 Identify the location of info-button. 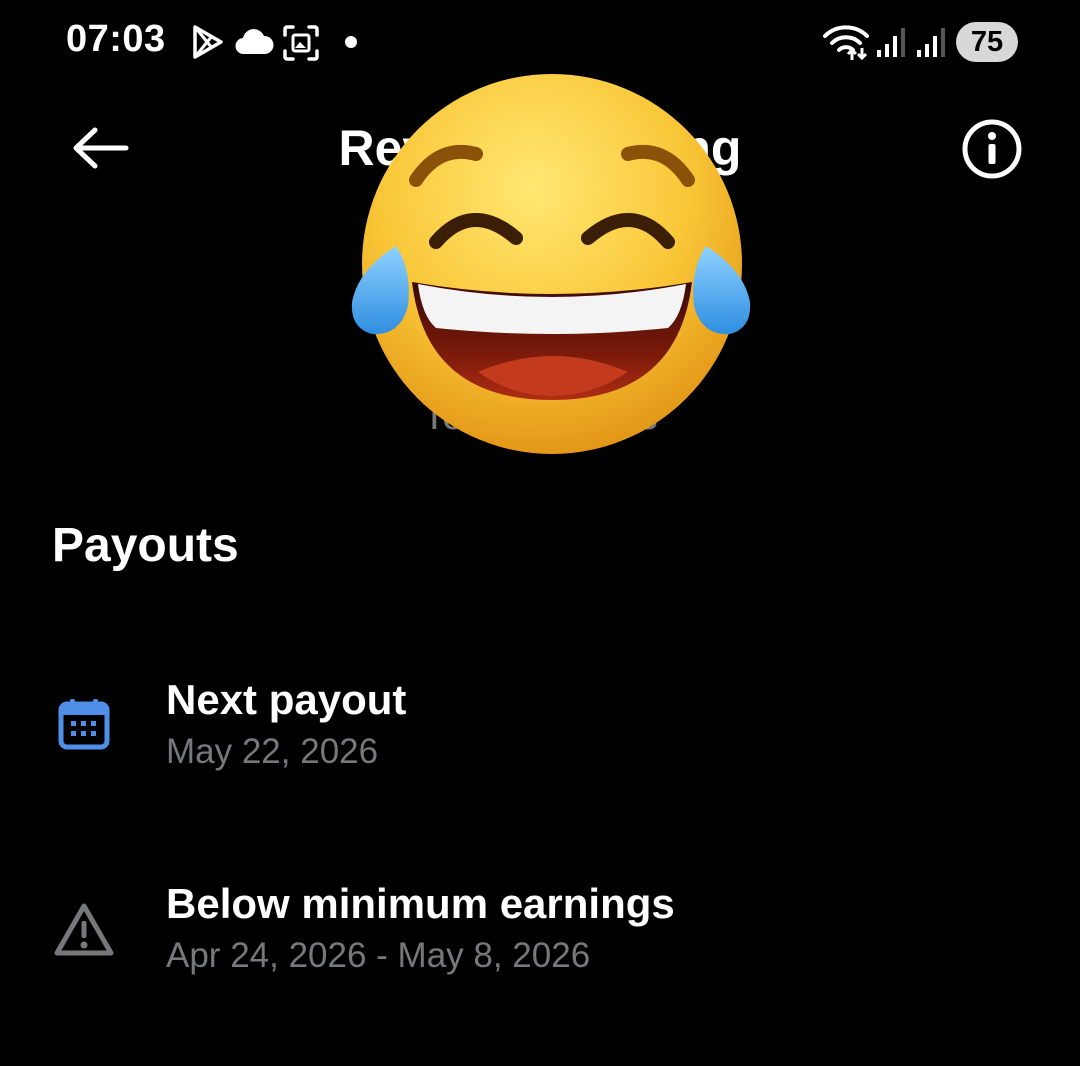
(992, 149).